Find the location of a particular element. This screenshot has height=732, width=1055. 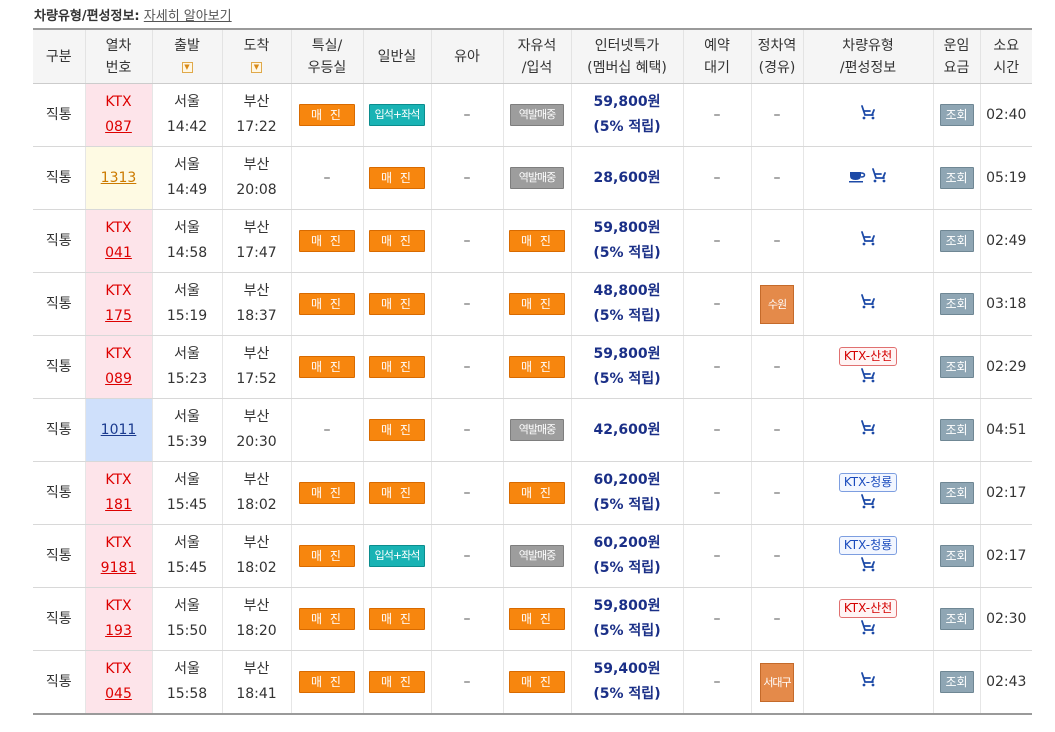

header-free-seat: 자유석/입석 is located at coordinates (537, 56).